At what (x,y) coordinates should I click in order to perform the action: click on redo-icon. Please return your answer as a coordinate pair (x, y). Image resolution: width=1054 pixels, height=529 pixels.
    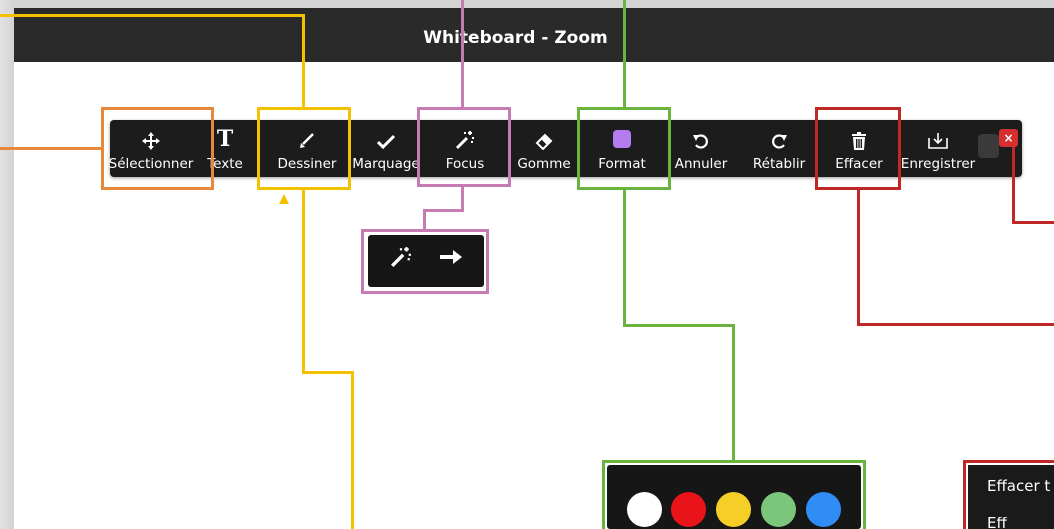
    Looking at the image, I should click on (779, 135).